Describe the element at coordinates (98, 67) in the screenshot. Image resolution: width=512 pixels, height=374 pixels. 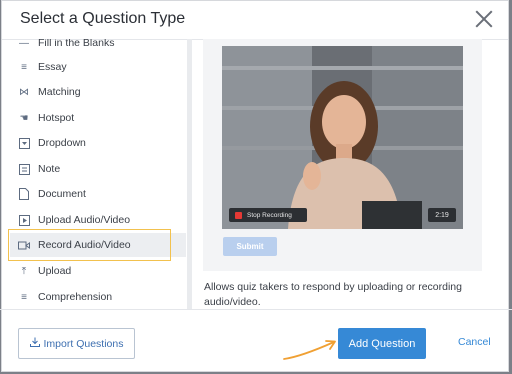
I see `sidebar-item-essay: ≡ Essay` at that location.